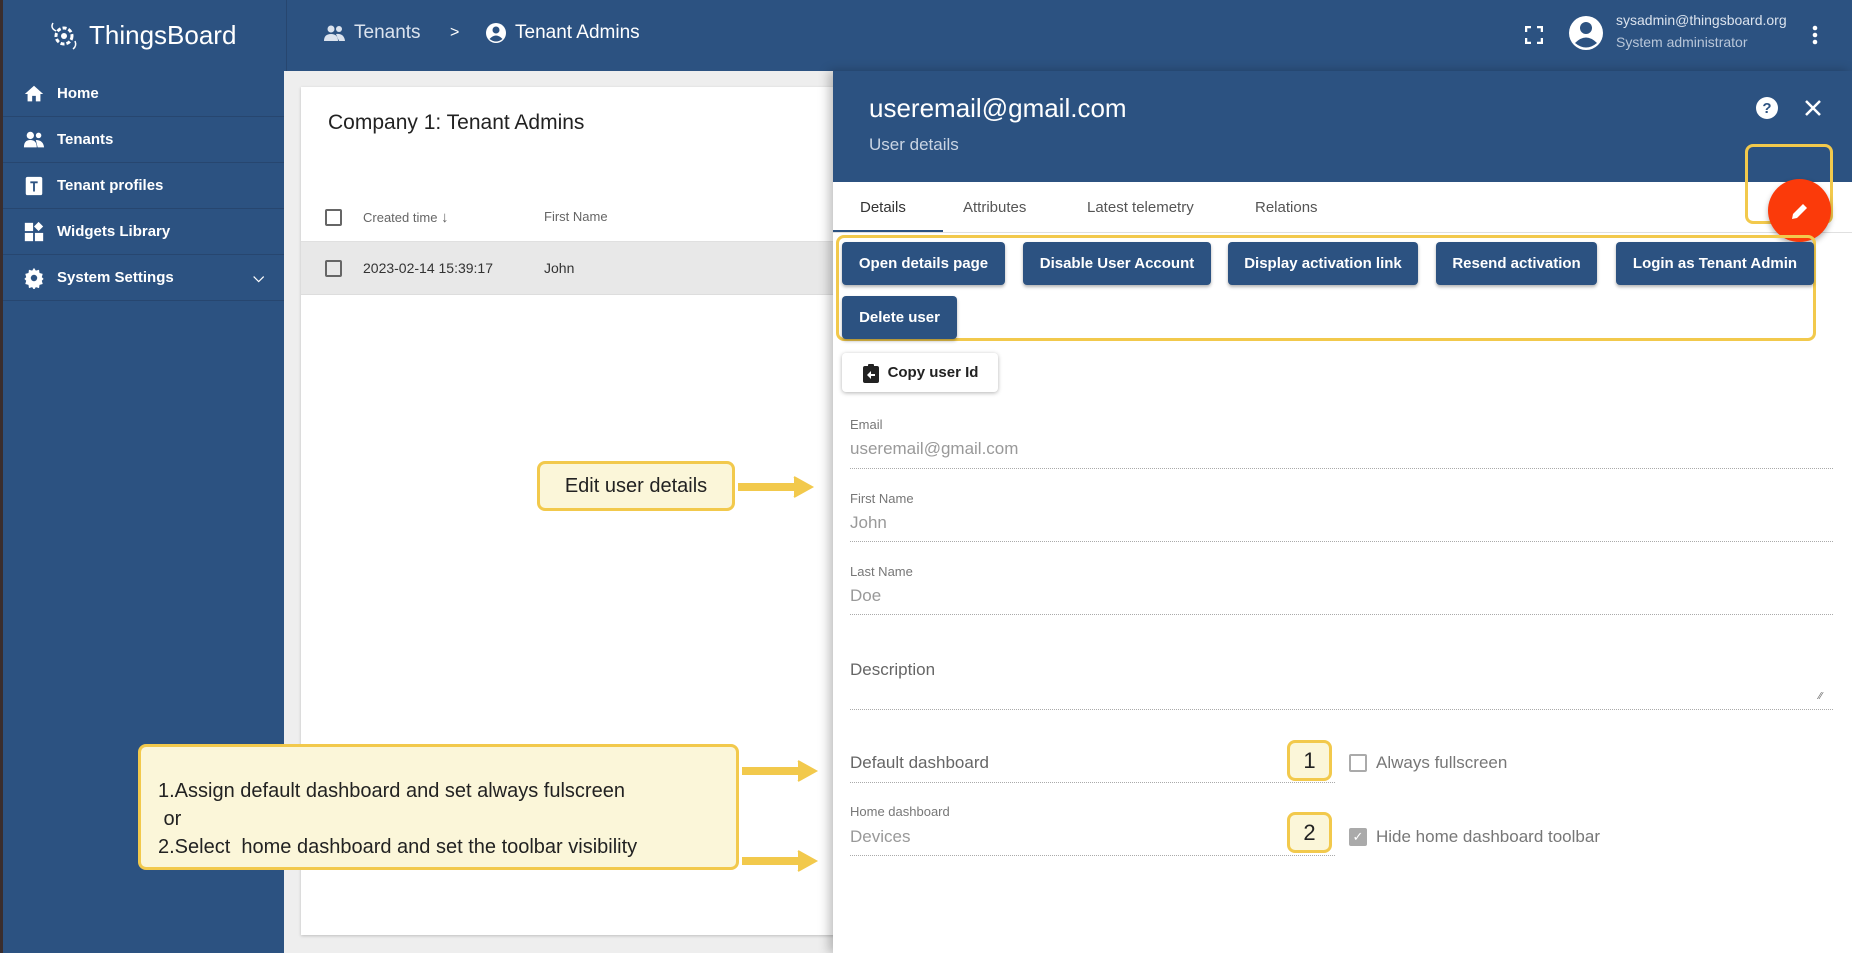 This screenshot has height=953, width=1852. Describe the element at coordinates (559, 268) in the screenshot. I see `cell-first-name: John` at that location.